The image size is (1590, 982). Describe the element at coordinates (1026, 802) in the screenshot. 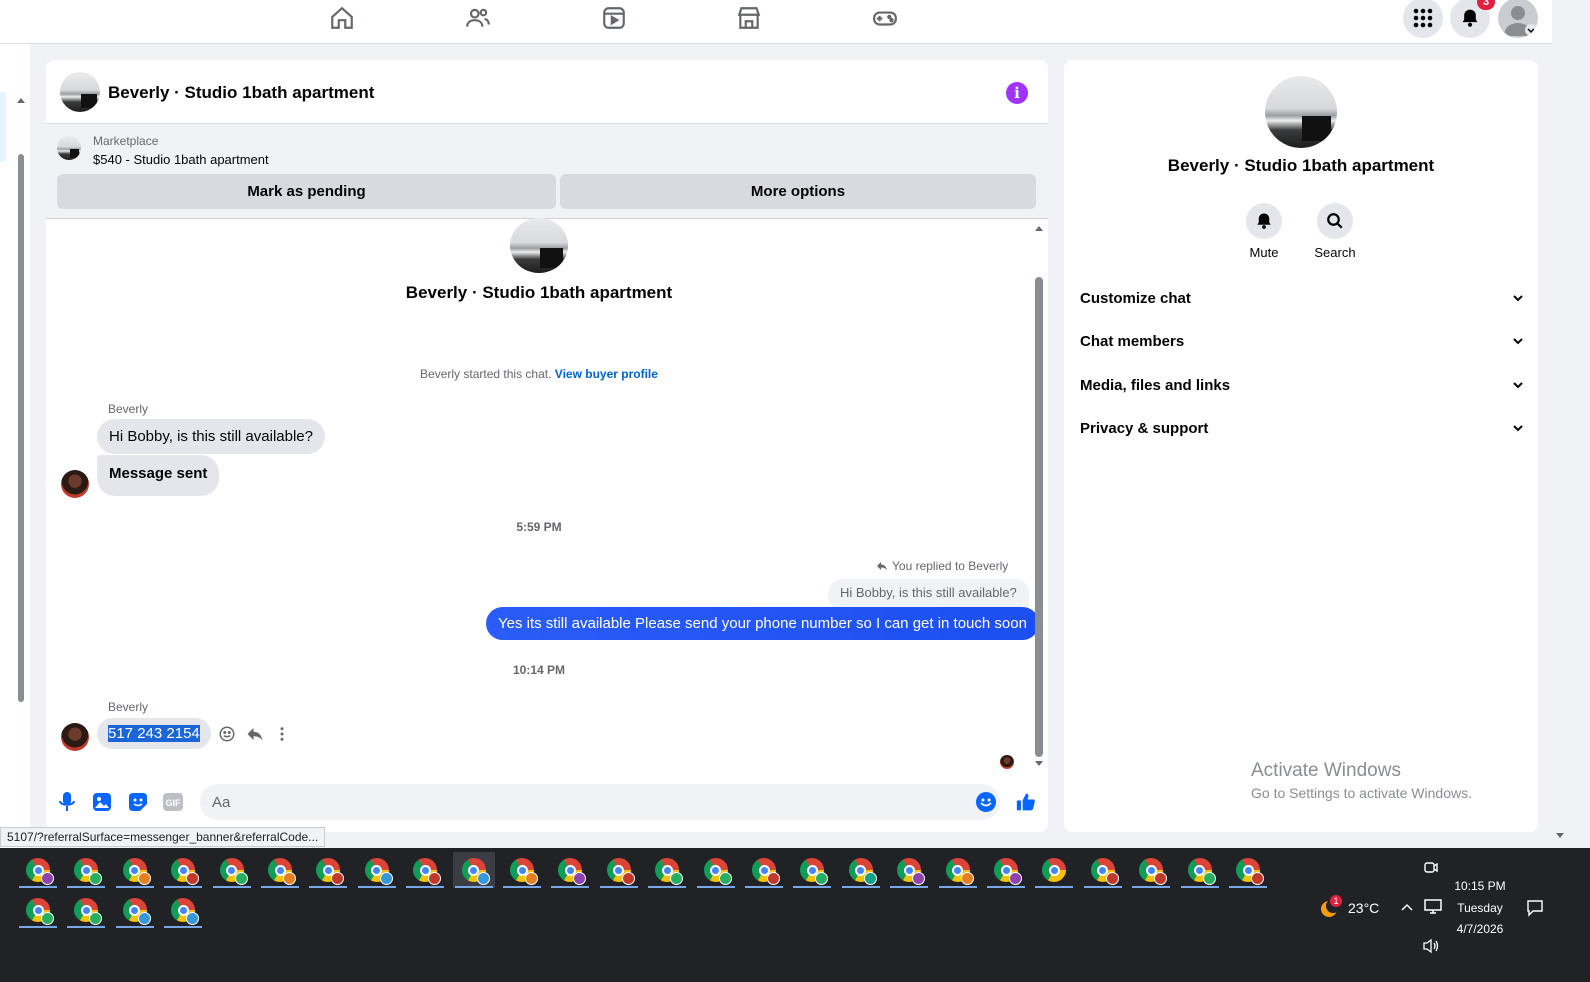

I see `like-icon` at that location.